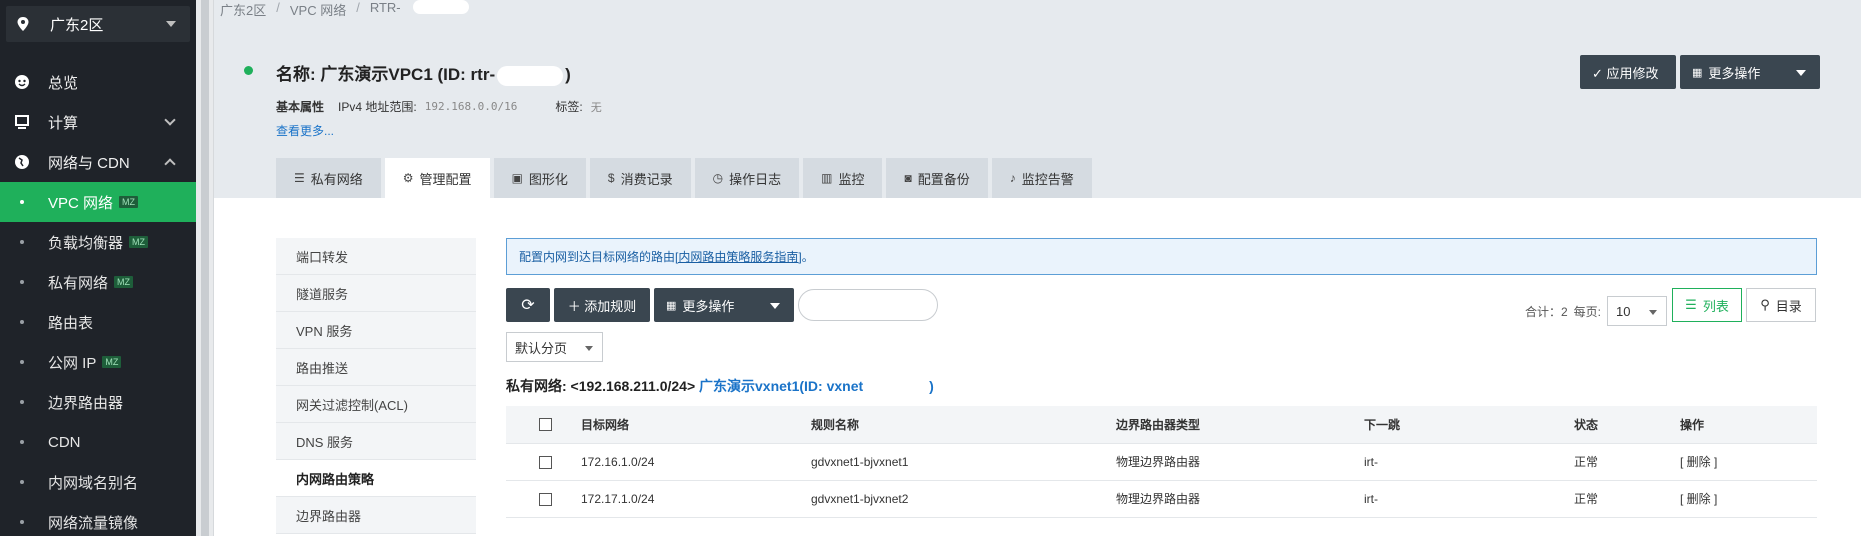 The image size is (1861, 536). Describe the element at coordinates (318, 9) in the screenshot. I see `breadcrumb-item: VPC 网络` at that location.